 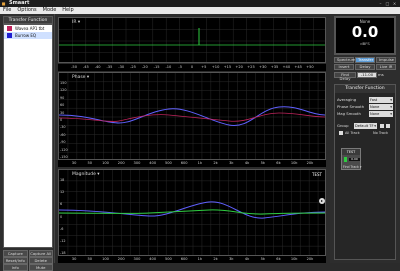 What do you see at coordinates (15, 253) in the screenshot?
I see `capture-button: Capture` at bounding box center [15, 253].